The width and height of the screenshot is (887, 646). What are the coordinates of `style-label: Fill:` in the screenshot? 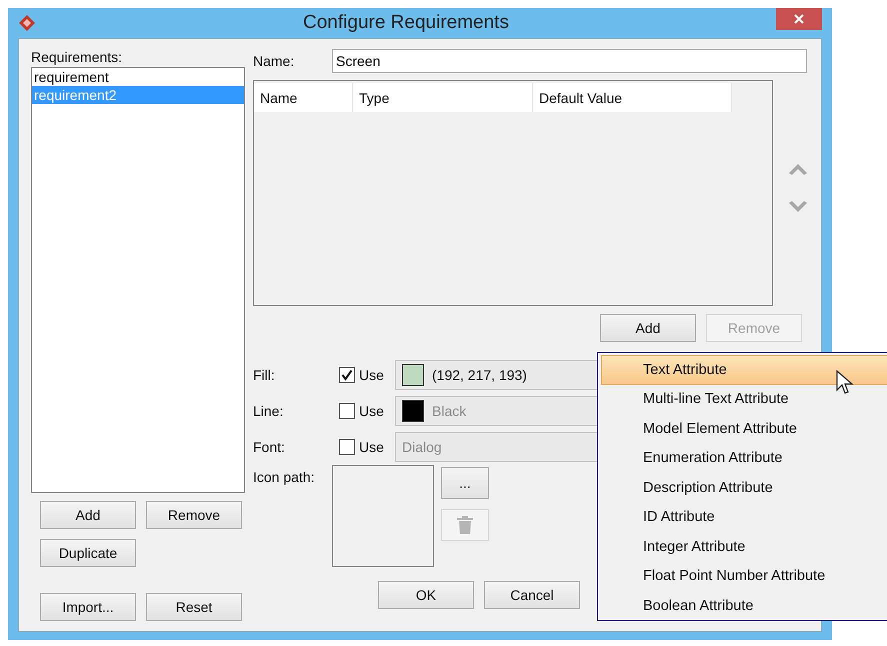 It's located at (264, 375).